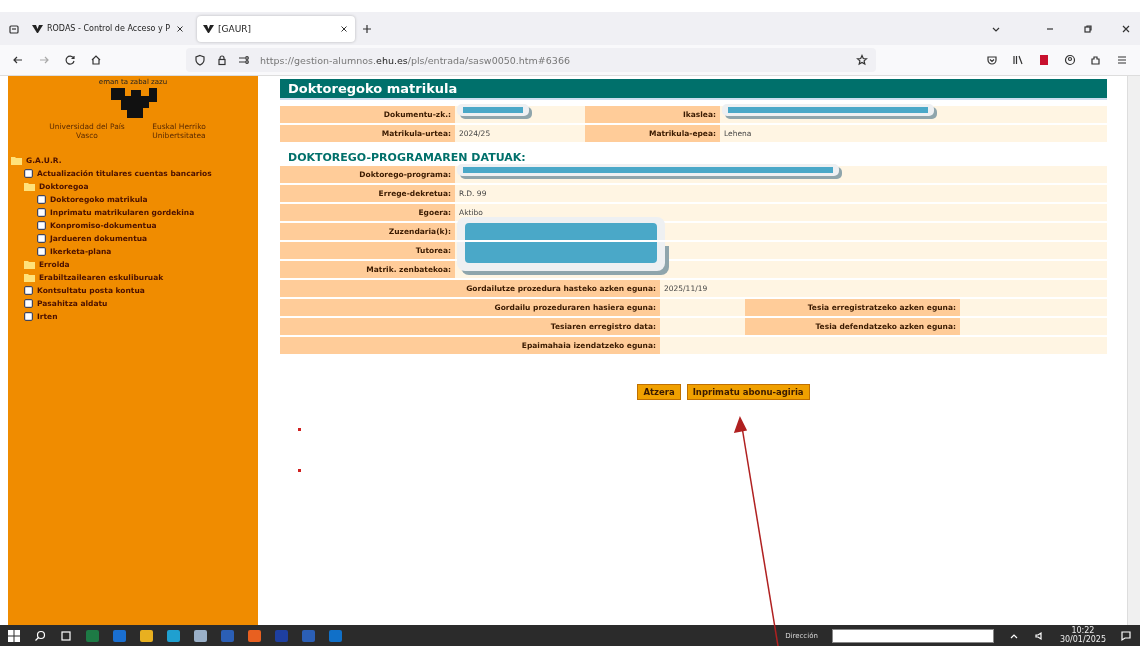  Describe the element at coordinates (693, 89) in the screenshot. I see `page-title: Doktoregoko matrikula` at that location.